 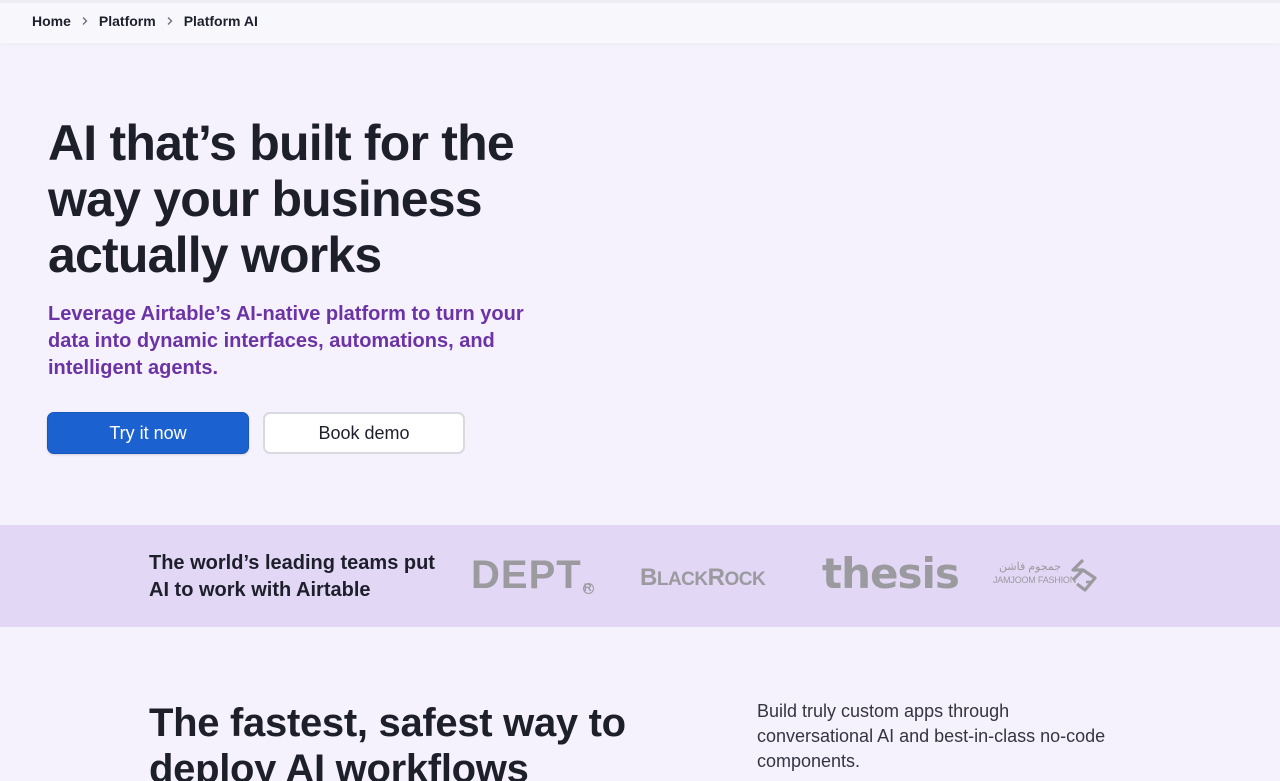 What do you see at coordinates (648, 577) in the screenshot?
I see `blackrock-logo-b: B` at bounding box center [648, 577].